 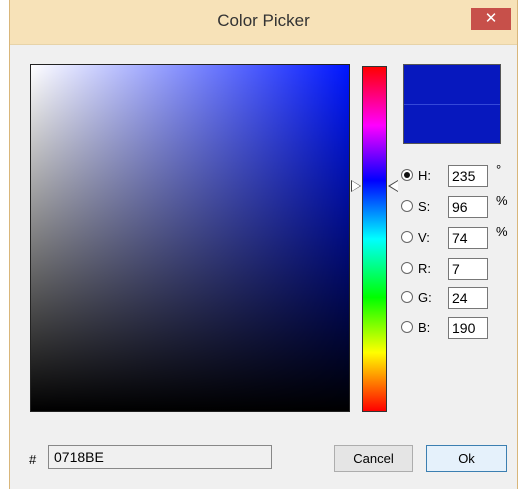 What do you see at coordinates (468, 269) in the screenshot?
I see `red-field: 7` at bounding box center [468, 269].